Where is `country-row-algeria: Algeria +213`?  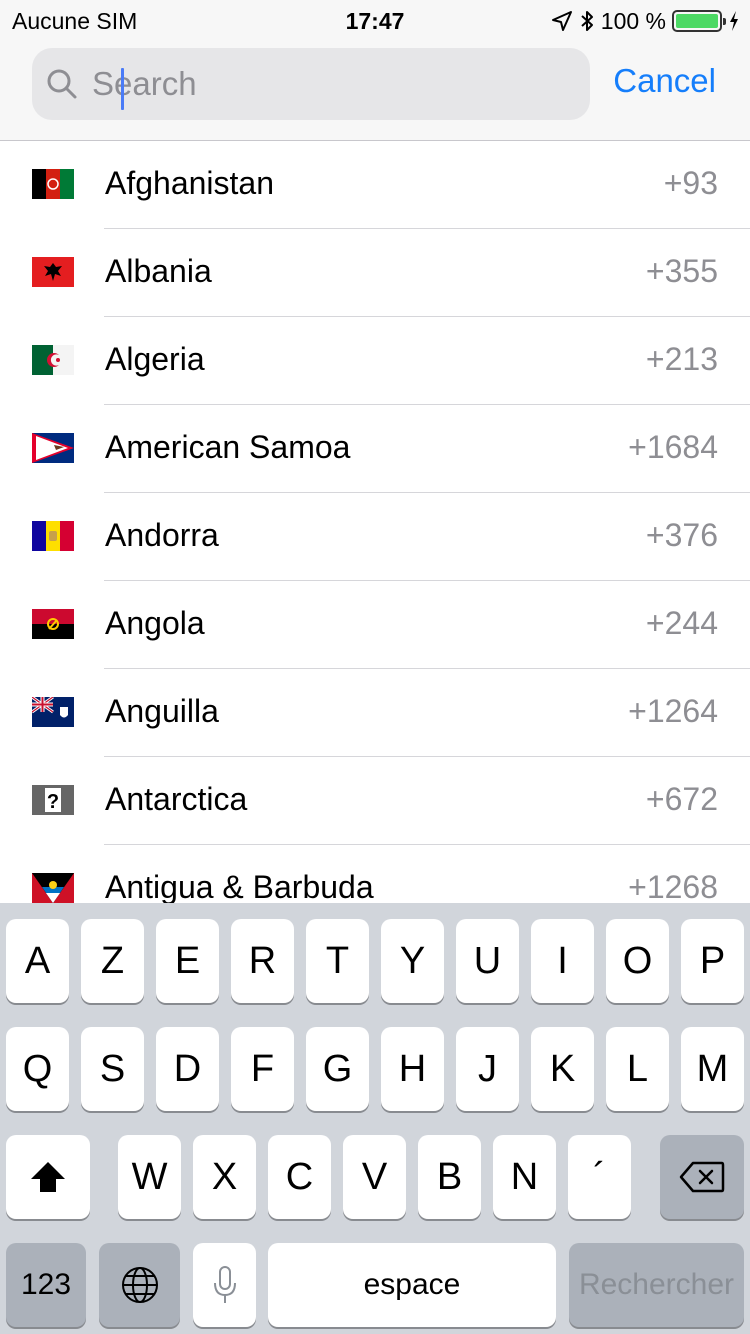 country-row-algeria: Algeria +213 is located at coordinates (375, 361).